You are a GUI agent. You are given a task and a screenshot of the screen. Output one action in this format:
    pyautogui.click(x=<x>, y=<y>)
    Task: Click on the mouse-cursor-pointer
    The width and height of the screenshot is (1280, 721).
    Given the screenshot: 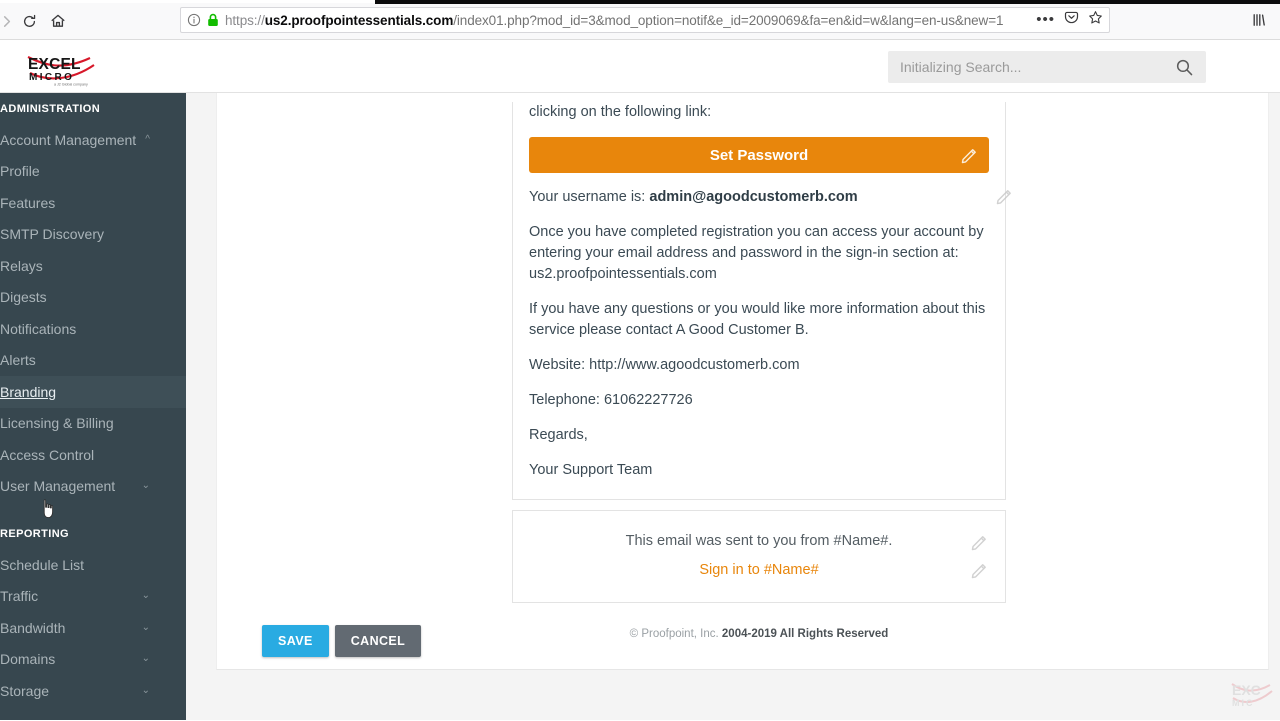 What is the action you would take?
    pyautogui.click(x=48, y=509)
    